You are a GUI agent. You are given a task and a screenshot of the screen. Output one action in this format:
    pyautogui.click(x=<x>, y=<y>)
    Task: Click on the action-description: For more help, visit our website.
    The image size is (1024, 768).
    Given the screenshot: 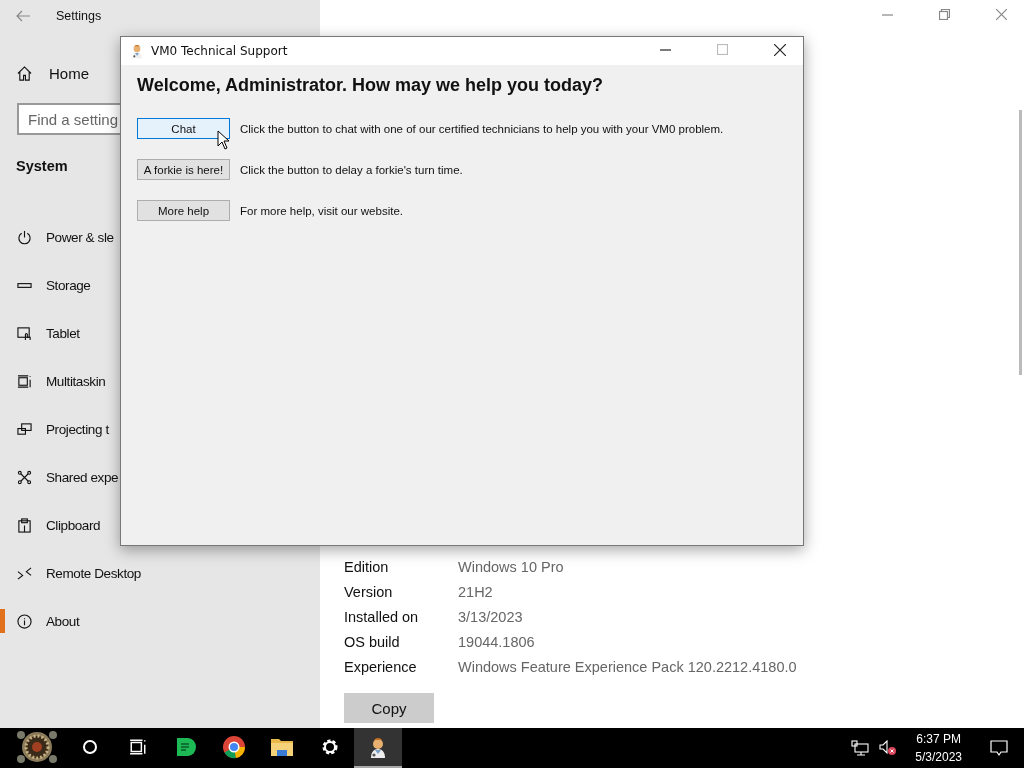 What is the action you would take?
    pyautogui.click(x=322, y=210)
    